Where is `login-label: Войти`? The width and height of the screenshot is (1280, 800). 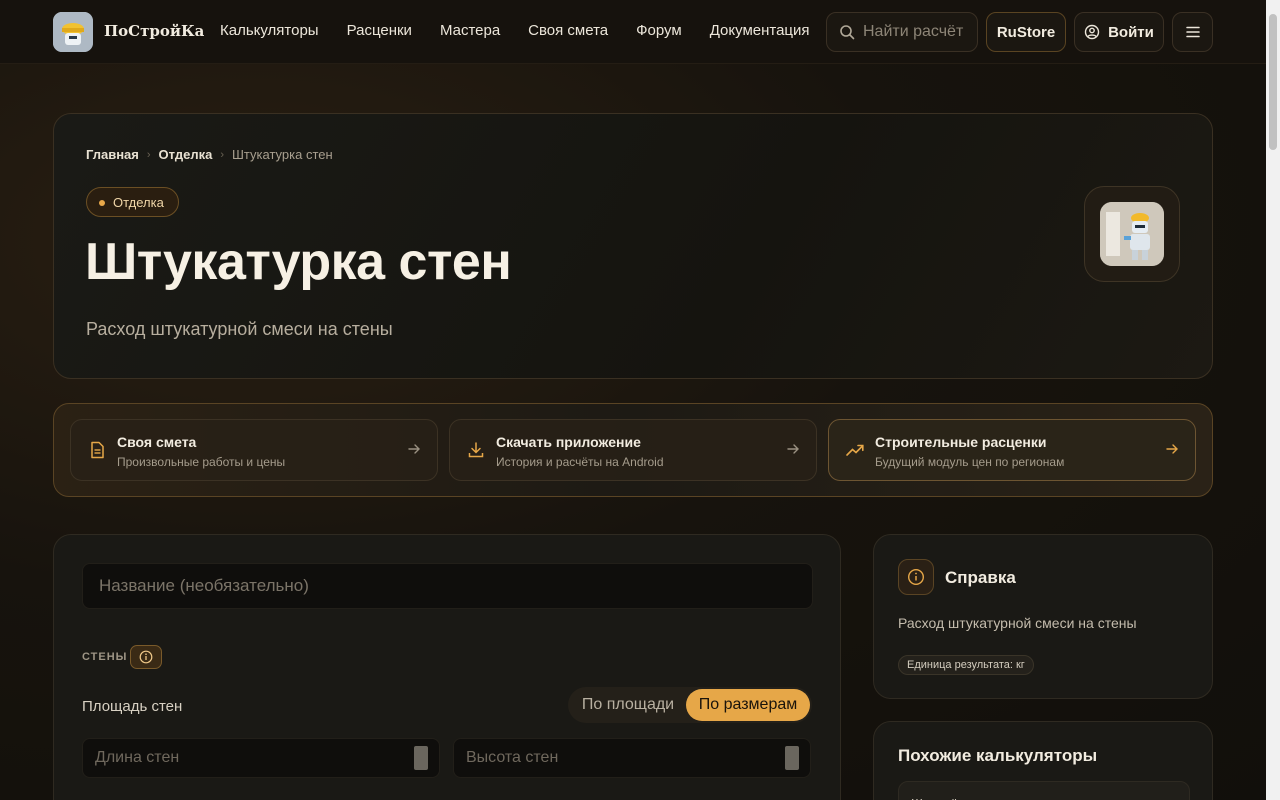 login-label: Войти is located at coordinates (1131, 32).